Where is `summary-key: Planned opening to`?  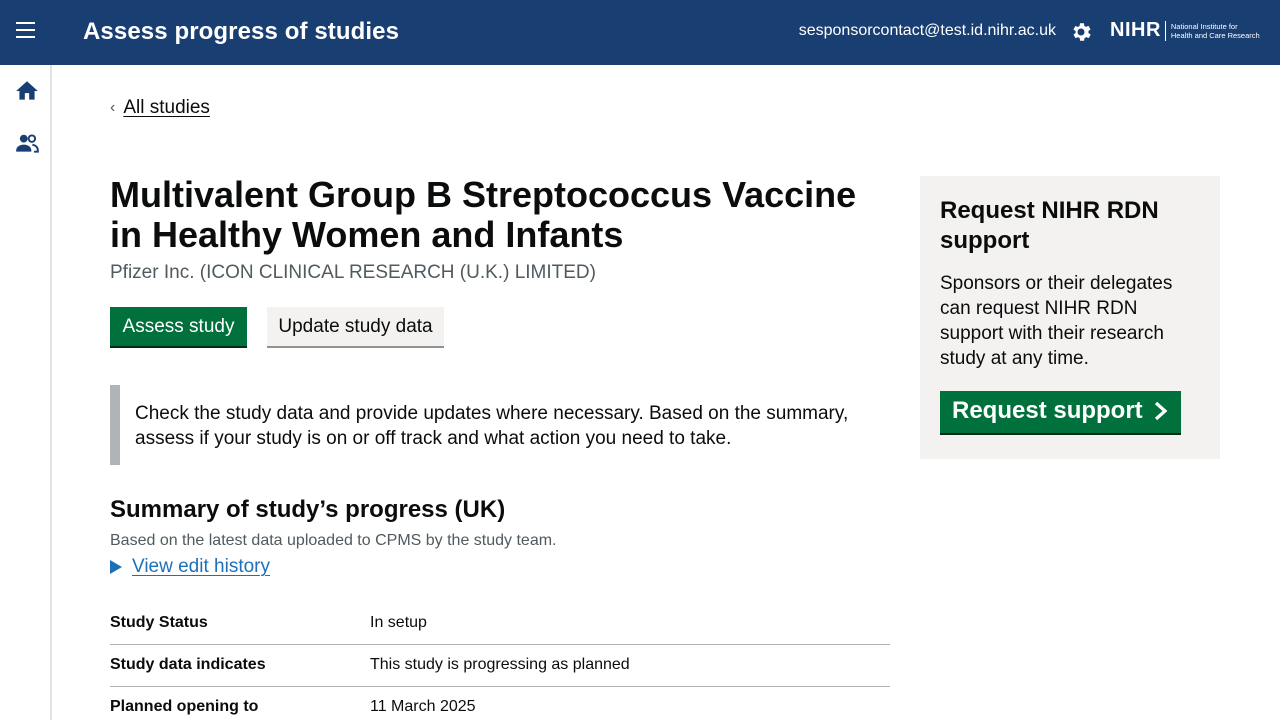
summary-key: Planned opening to is located at coordinates (184, 706).